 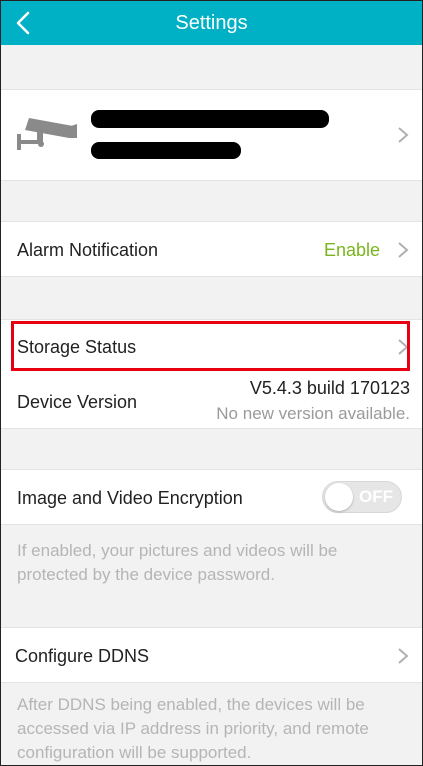 I want to click on toggle-knob, so click(x=339, y=497).